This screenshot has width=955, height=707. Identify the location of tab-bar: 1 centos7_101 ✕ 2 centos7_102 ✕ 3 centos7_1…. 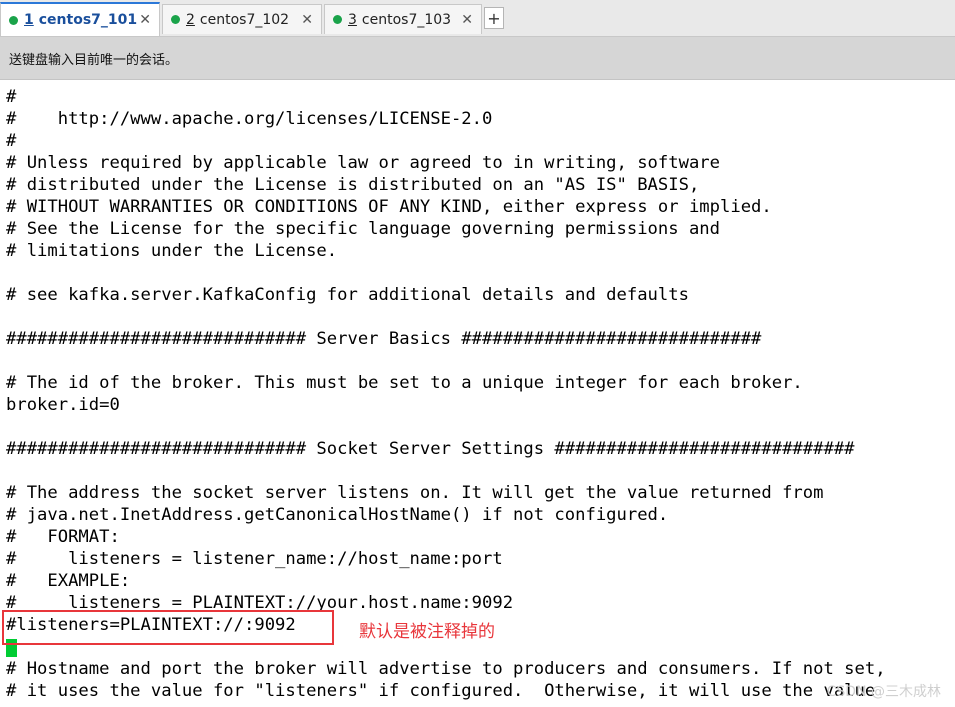
(477, 18).